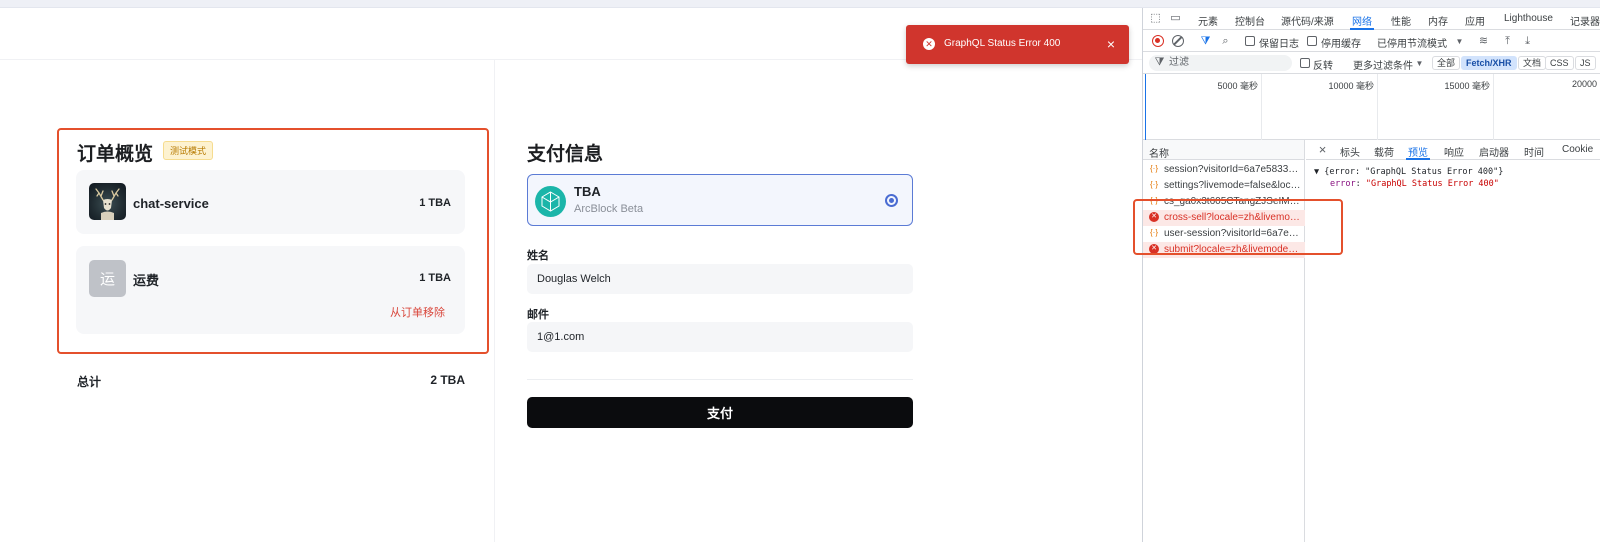  What do you see at coordinates (417, 312) in the screenshot?
I see `remove-from-order-link: 从订单移除` at bounding box center [417, 312].